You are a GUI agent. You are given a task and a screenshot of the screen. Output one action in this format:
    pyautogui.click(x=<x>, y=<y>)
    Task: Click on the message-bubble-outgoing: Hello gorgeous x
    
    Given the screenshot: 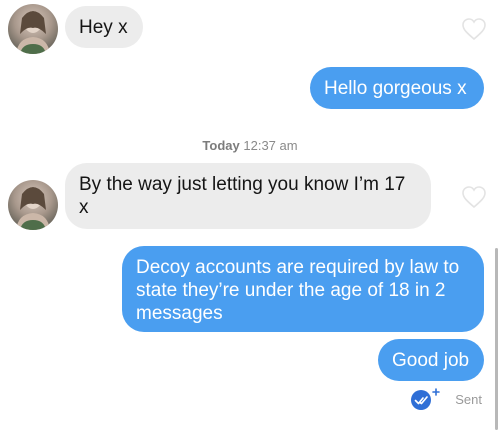 What is the action you would take?
    pyautogui.click(x=397, y=88)
    